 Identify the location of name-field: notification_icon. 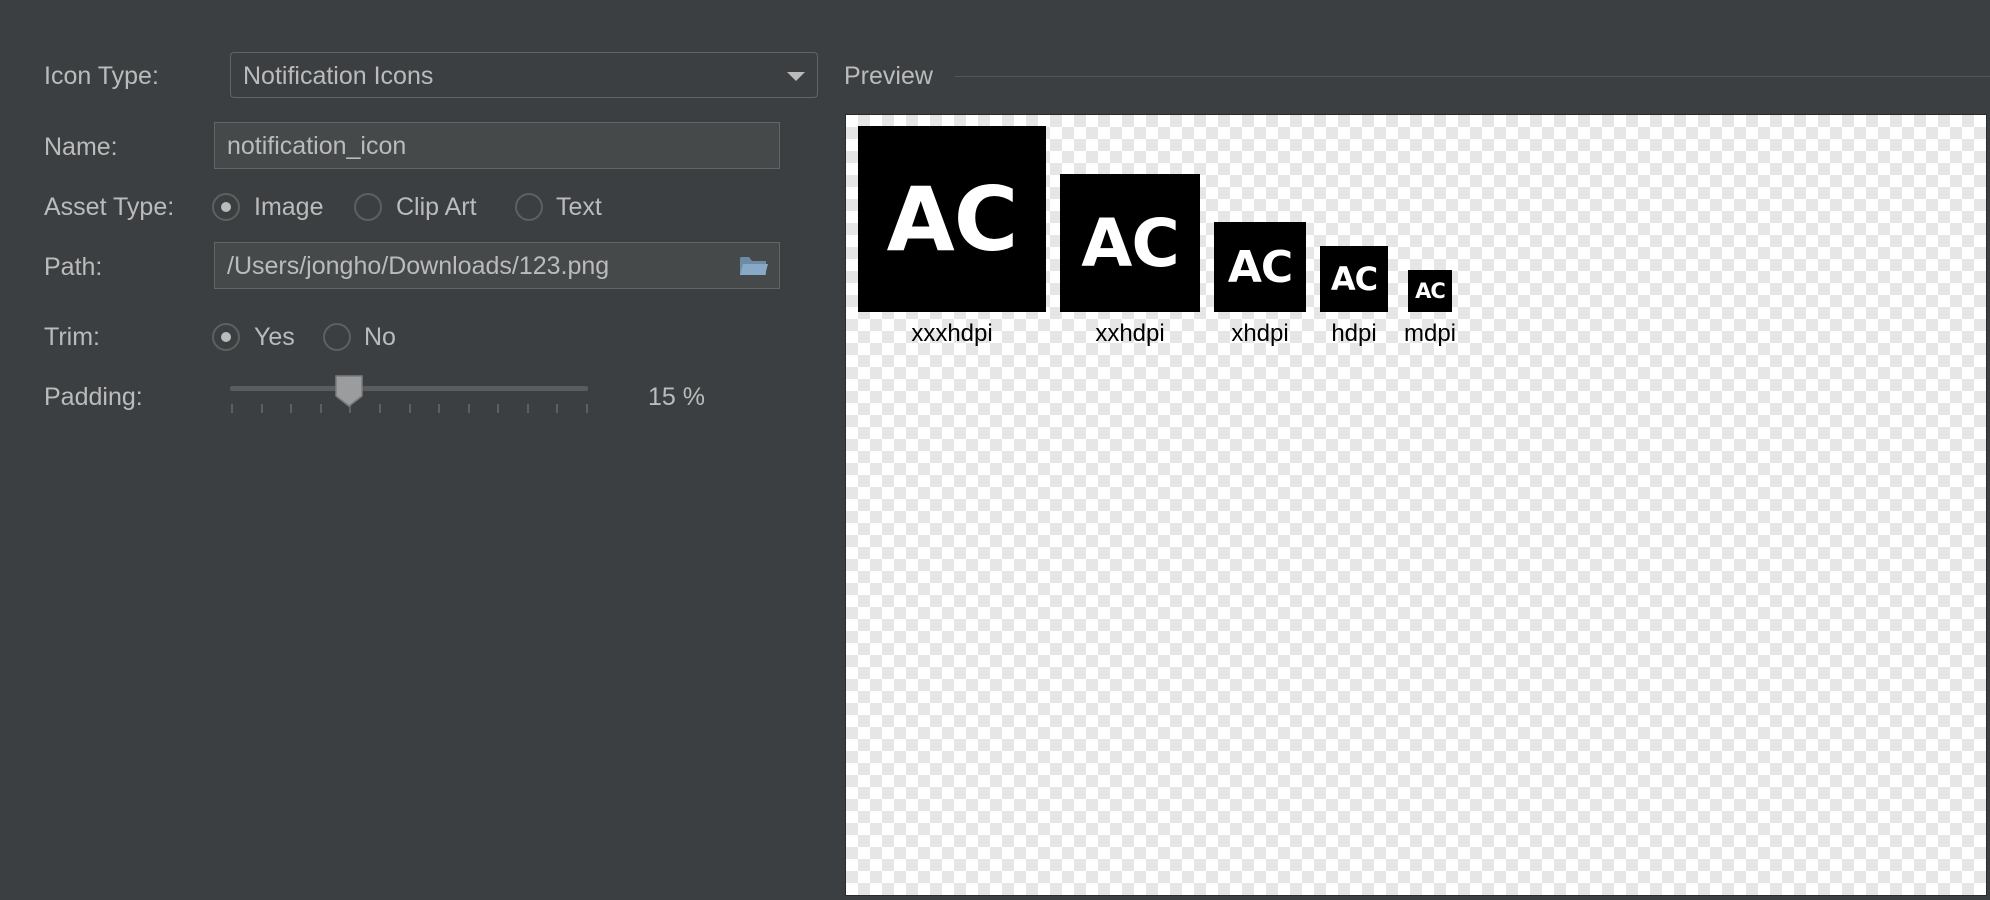
(497, 145).